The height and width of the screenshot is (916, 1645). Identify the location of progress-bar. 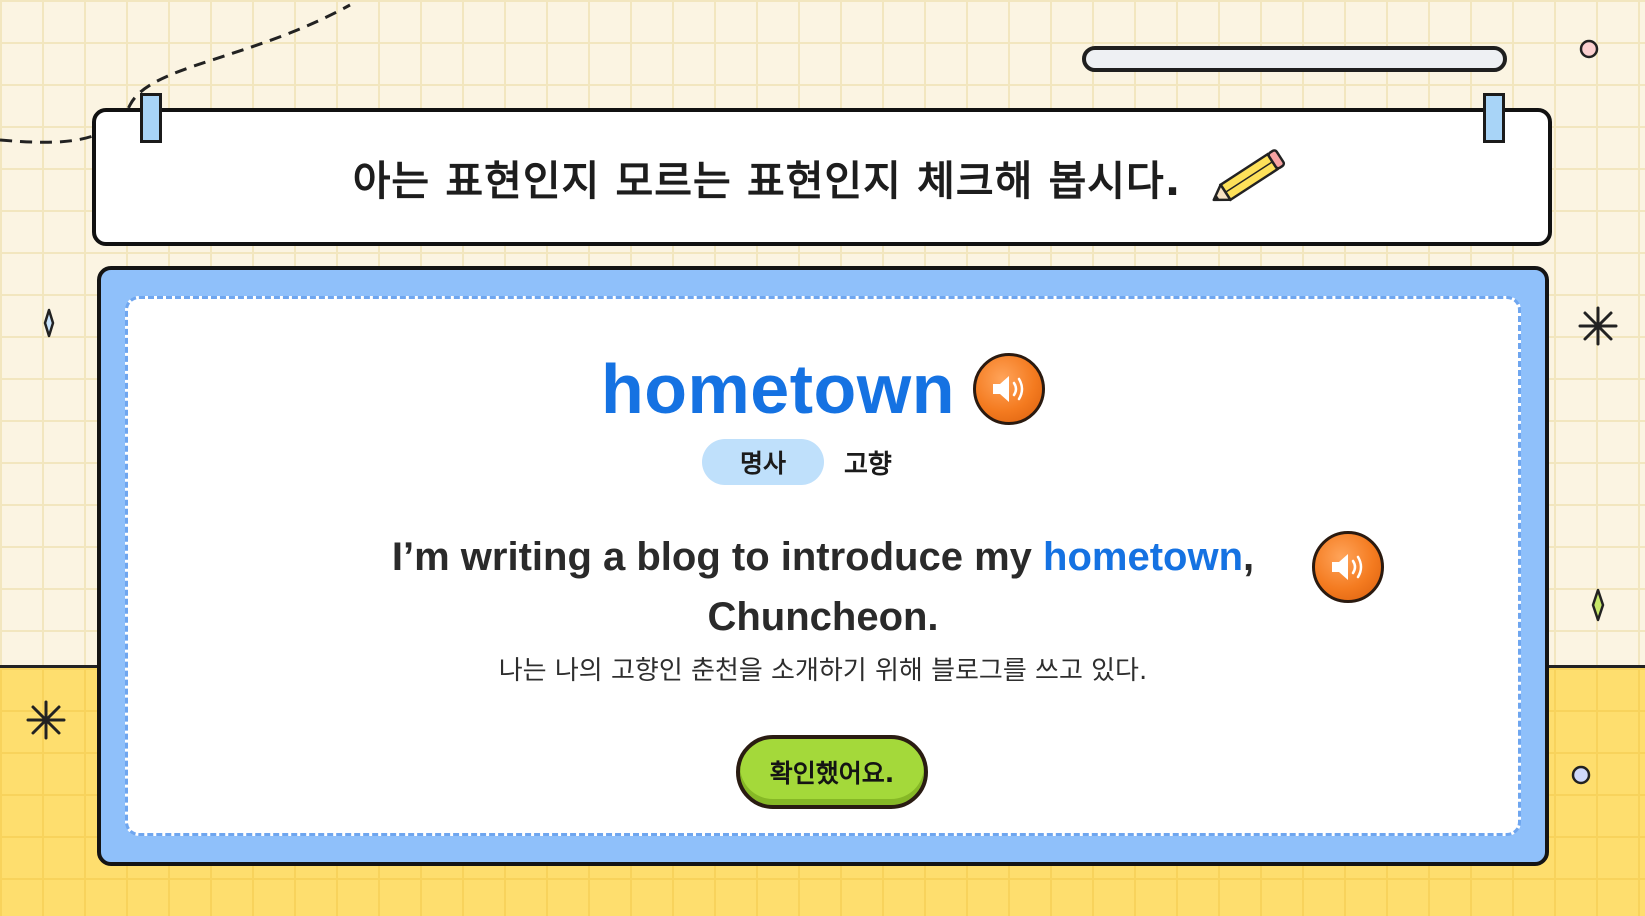
(1294, 59).